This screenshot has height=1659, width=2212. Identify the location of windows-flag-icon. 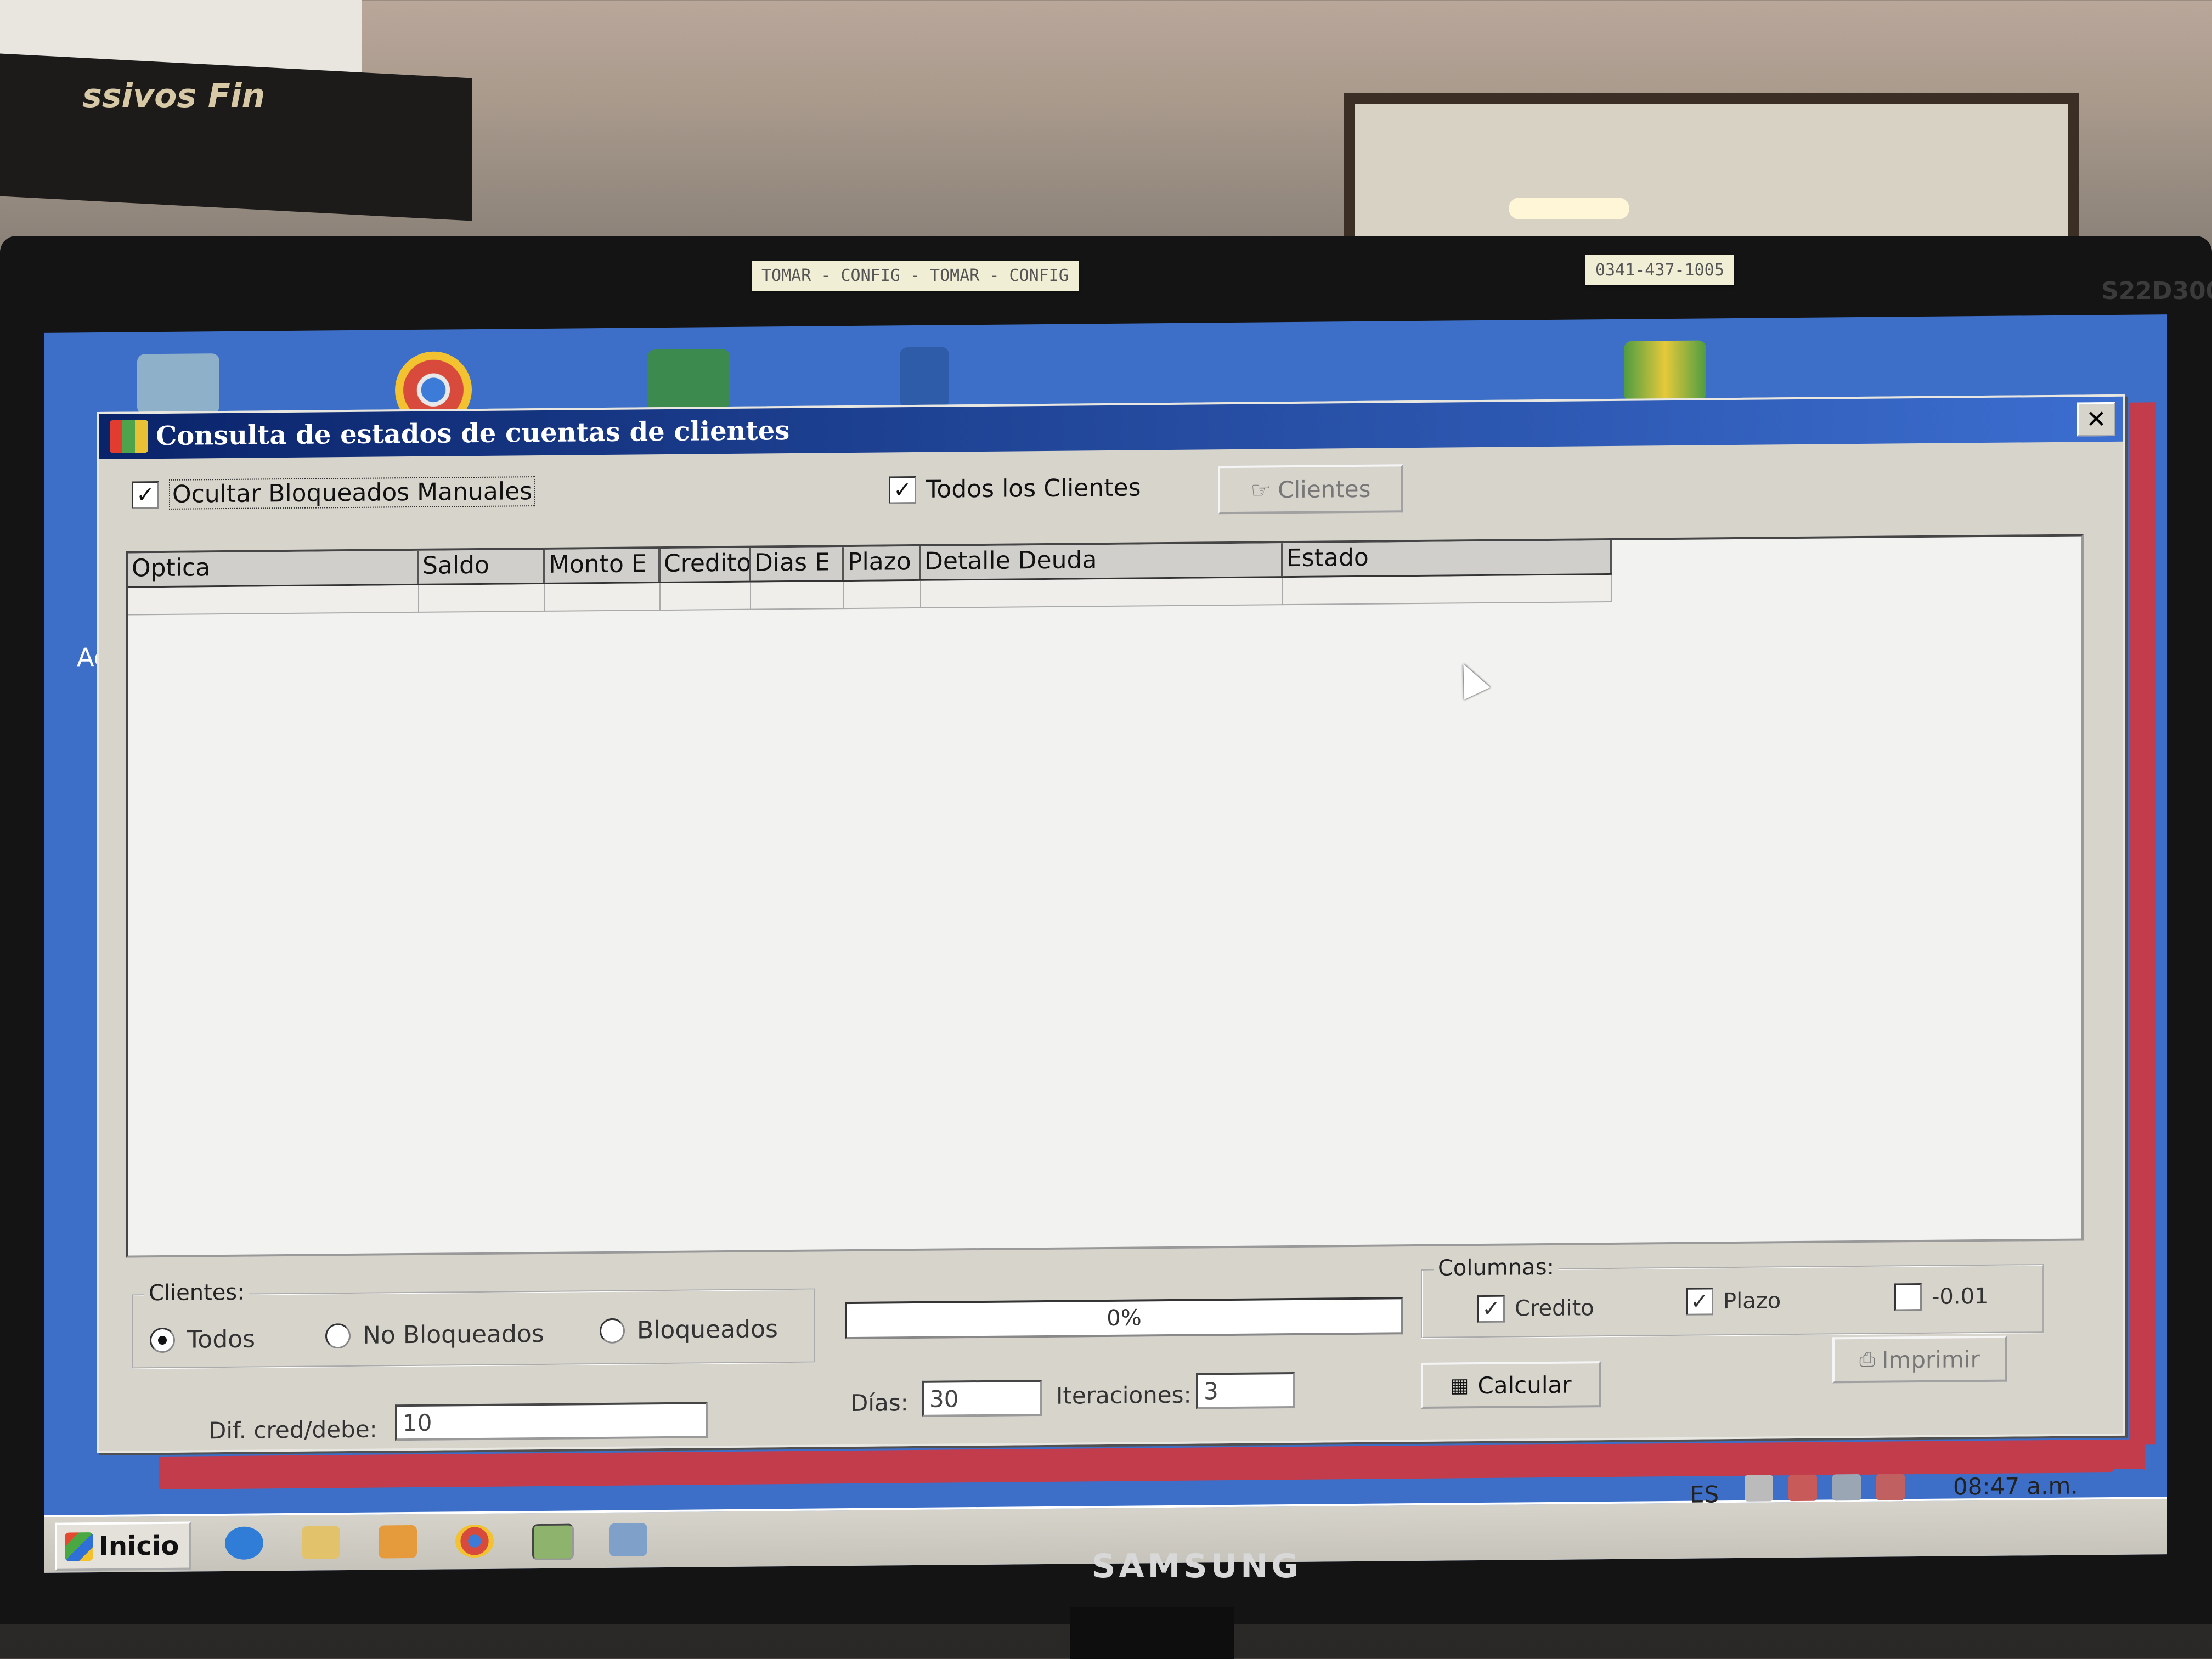
(79, 1547).